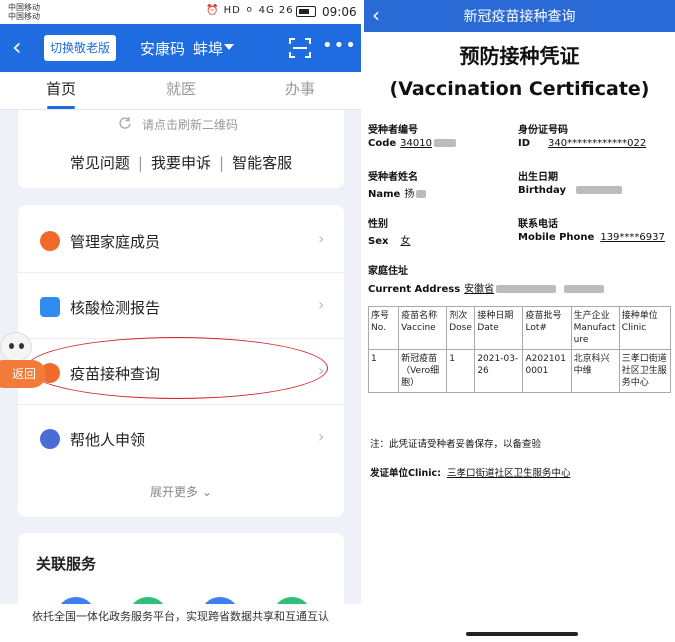  I want to click on field-label-en: Birthday, so click(542, 190).